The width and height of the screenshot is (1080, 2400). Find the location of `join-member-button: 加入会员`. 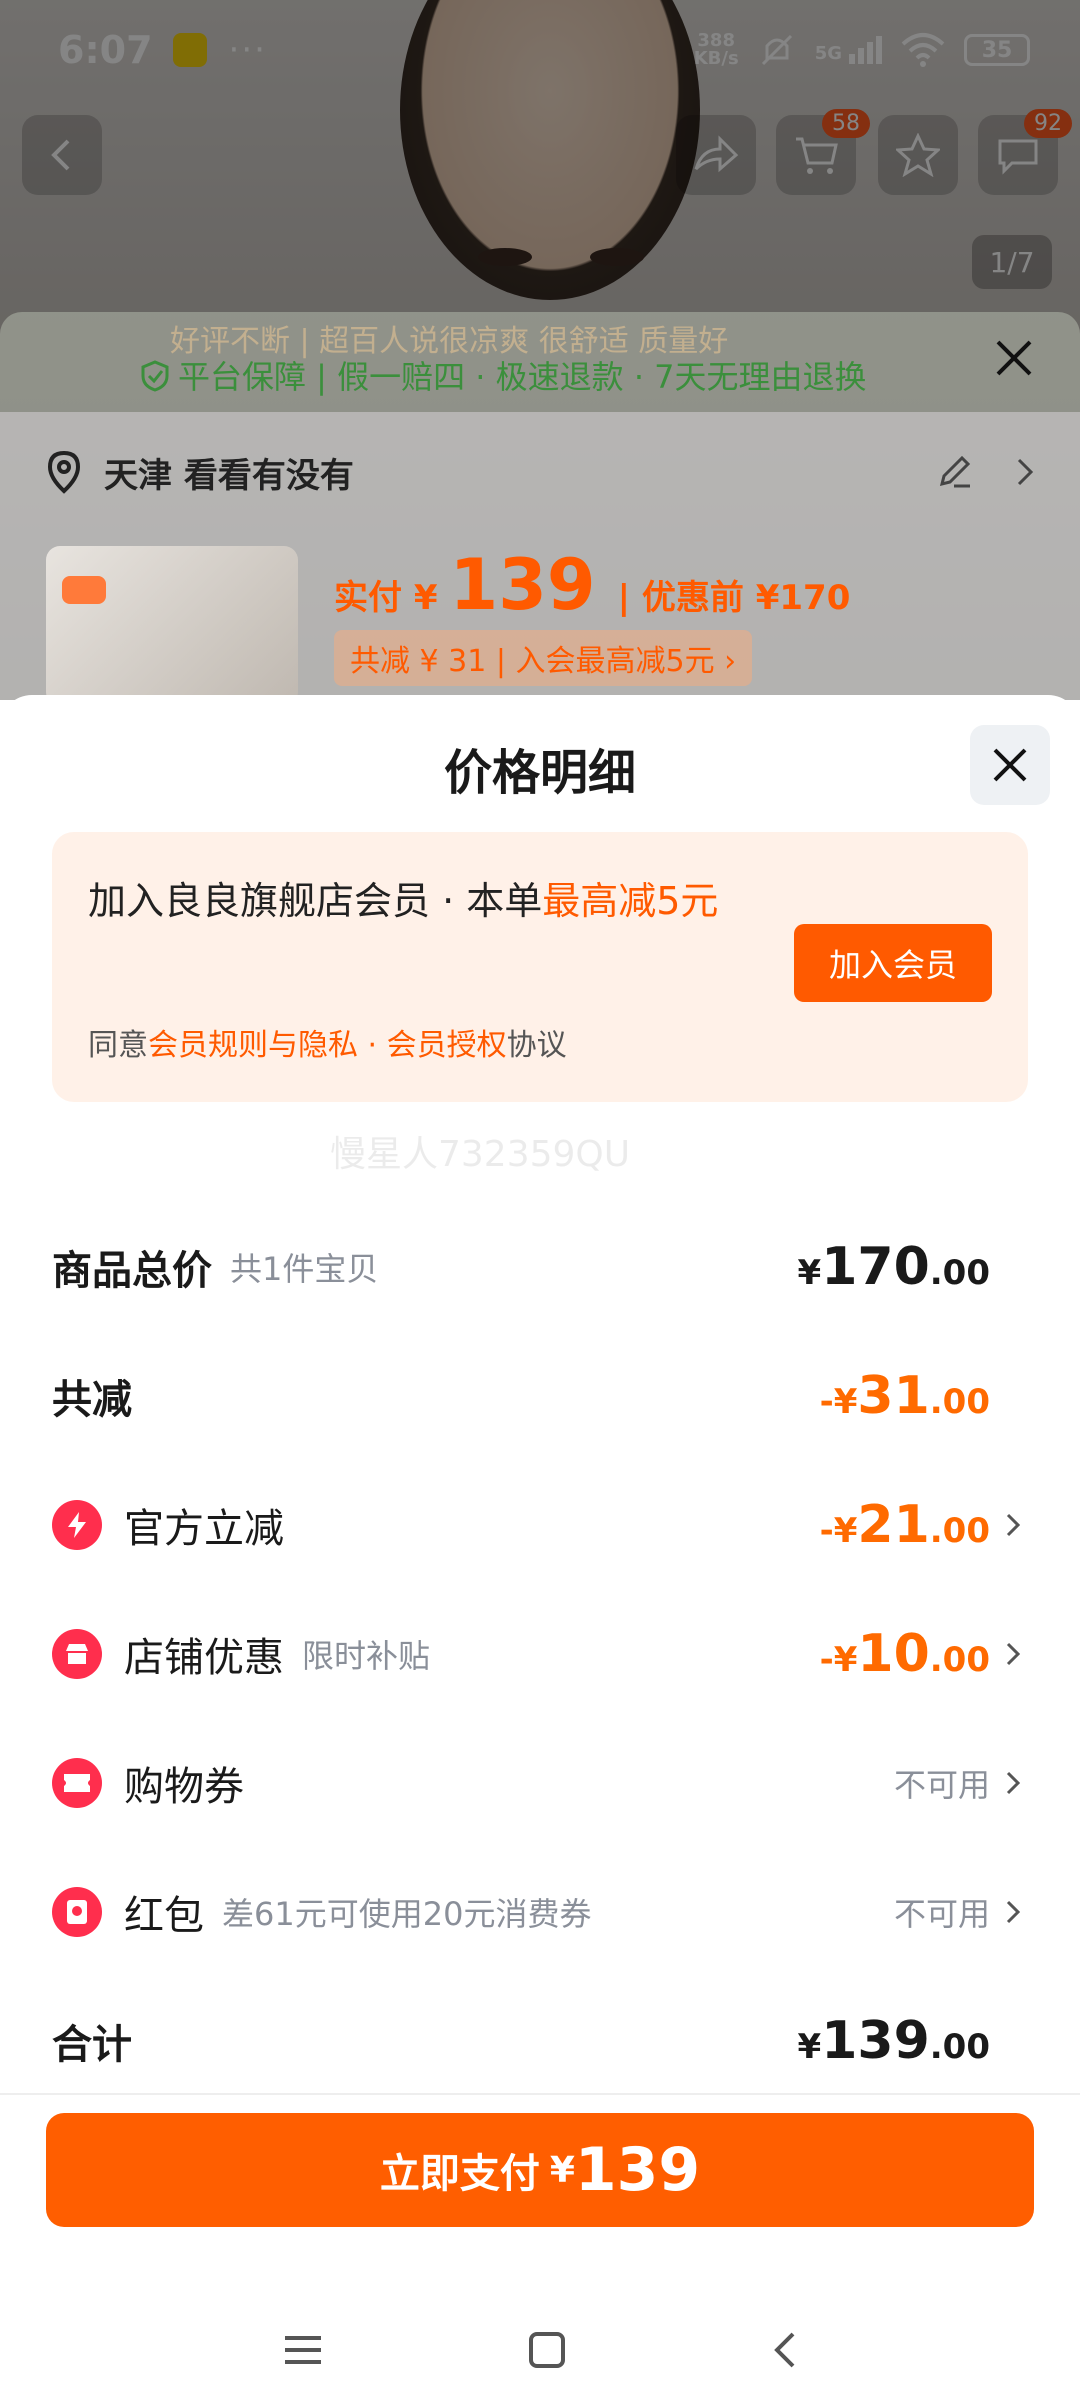

join-member-button: 加入会员 is located at coordinates (893, 963).